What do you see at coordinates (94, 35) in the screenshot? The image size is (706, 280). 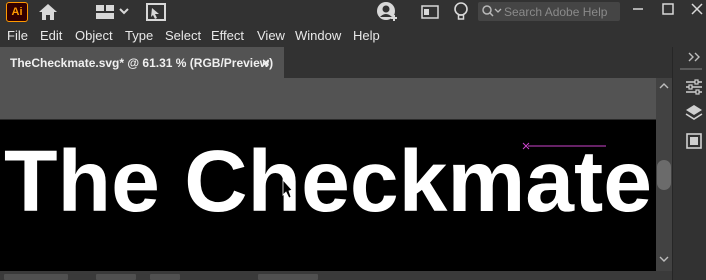 I see `menu-object: Object` at bounding box center [94, 35].